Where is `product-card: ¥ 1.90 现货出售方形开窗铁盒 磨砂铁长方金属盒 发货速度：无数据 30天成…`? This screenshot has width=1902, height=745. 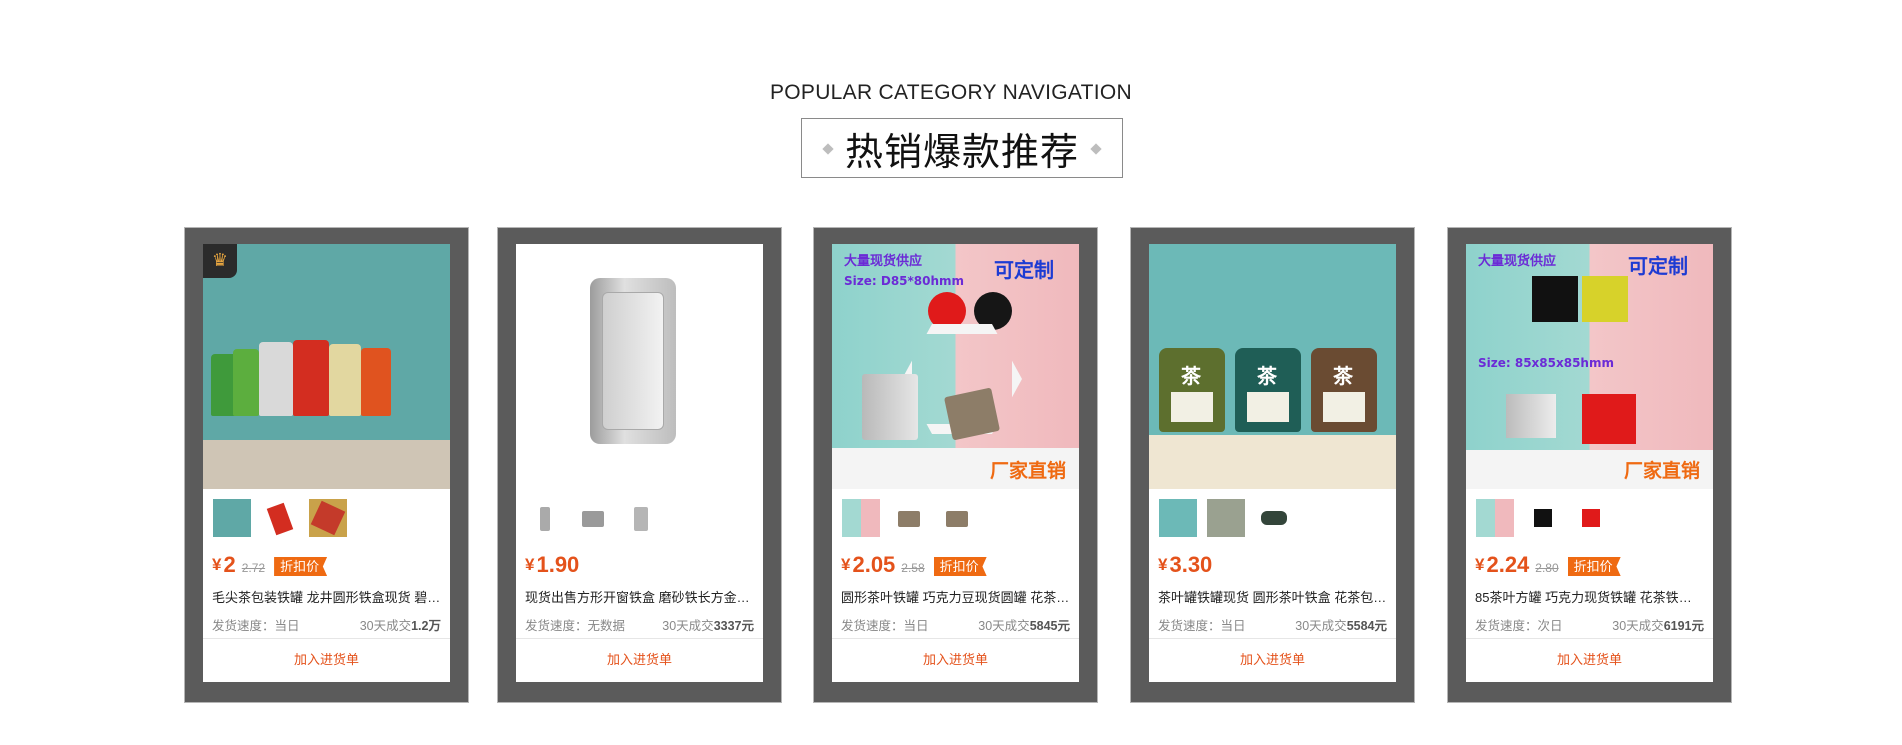 product-card: ¥ 1.90 现货出售方形开窗铁盒 磨砂铁长方金属盒 发货速度：无数据 30天成… is located at coordinates (639, 465).